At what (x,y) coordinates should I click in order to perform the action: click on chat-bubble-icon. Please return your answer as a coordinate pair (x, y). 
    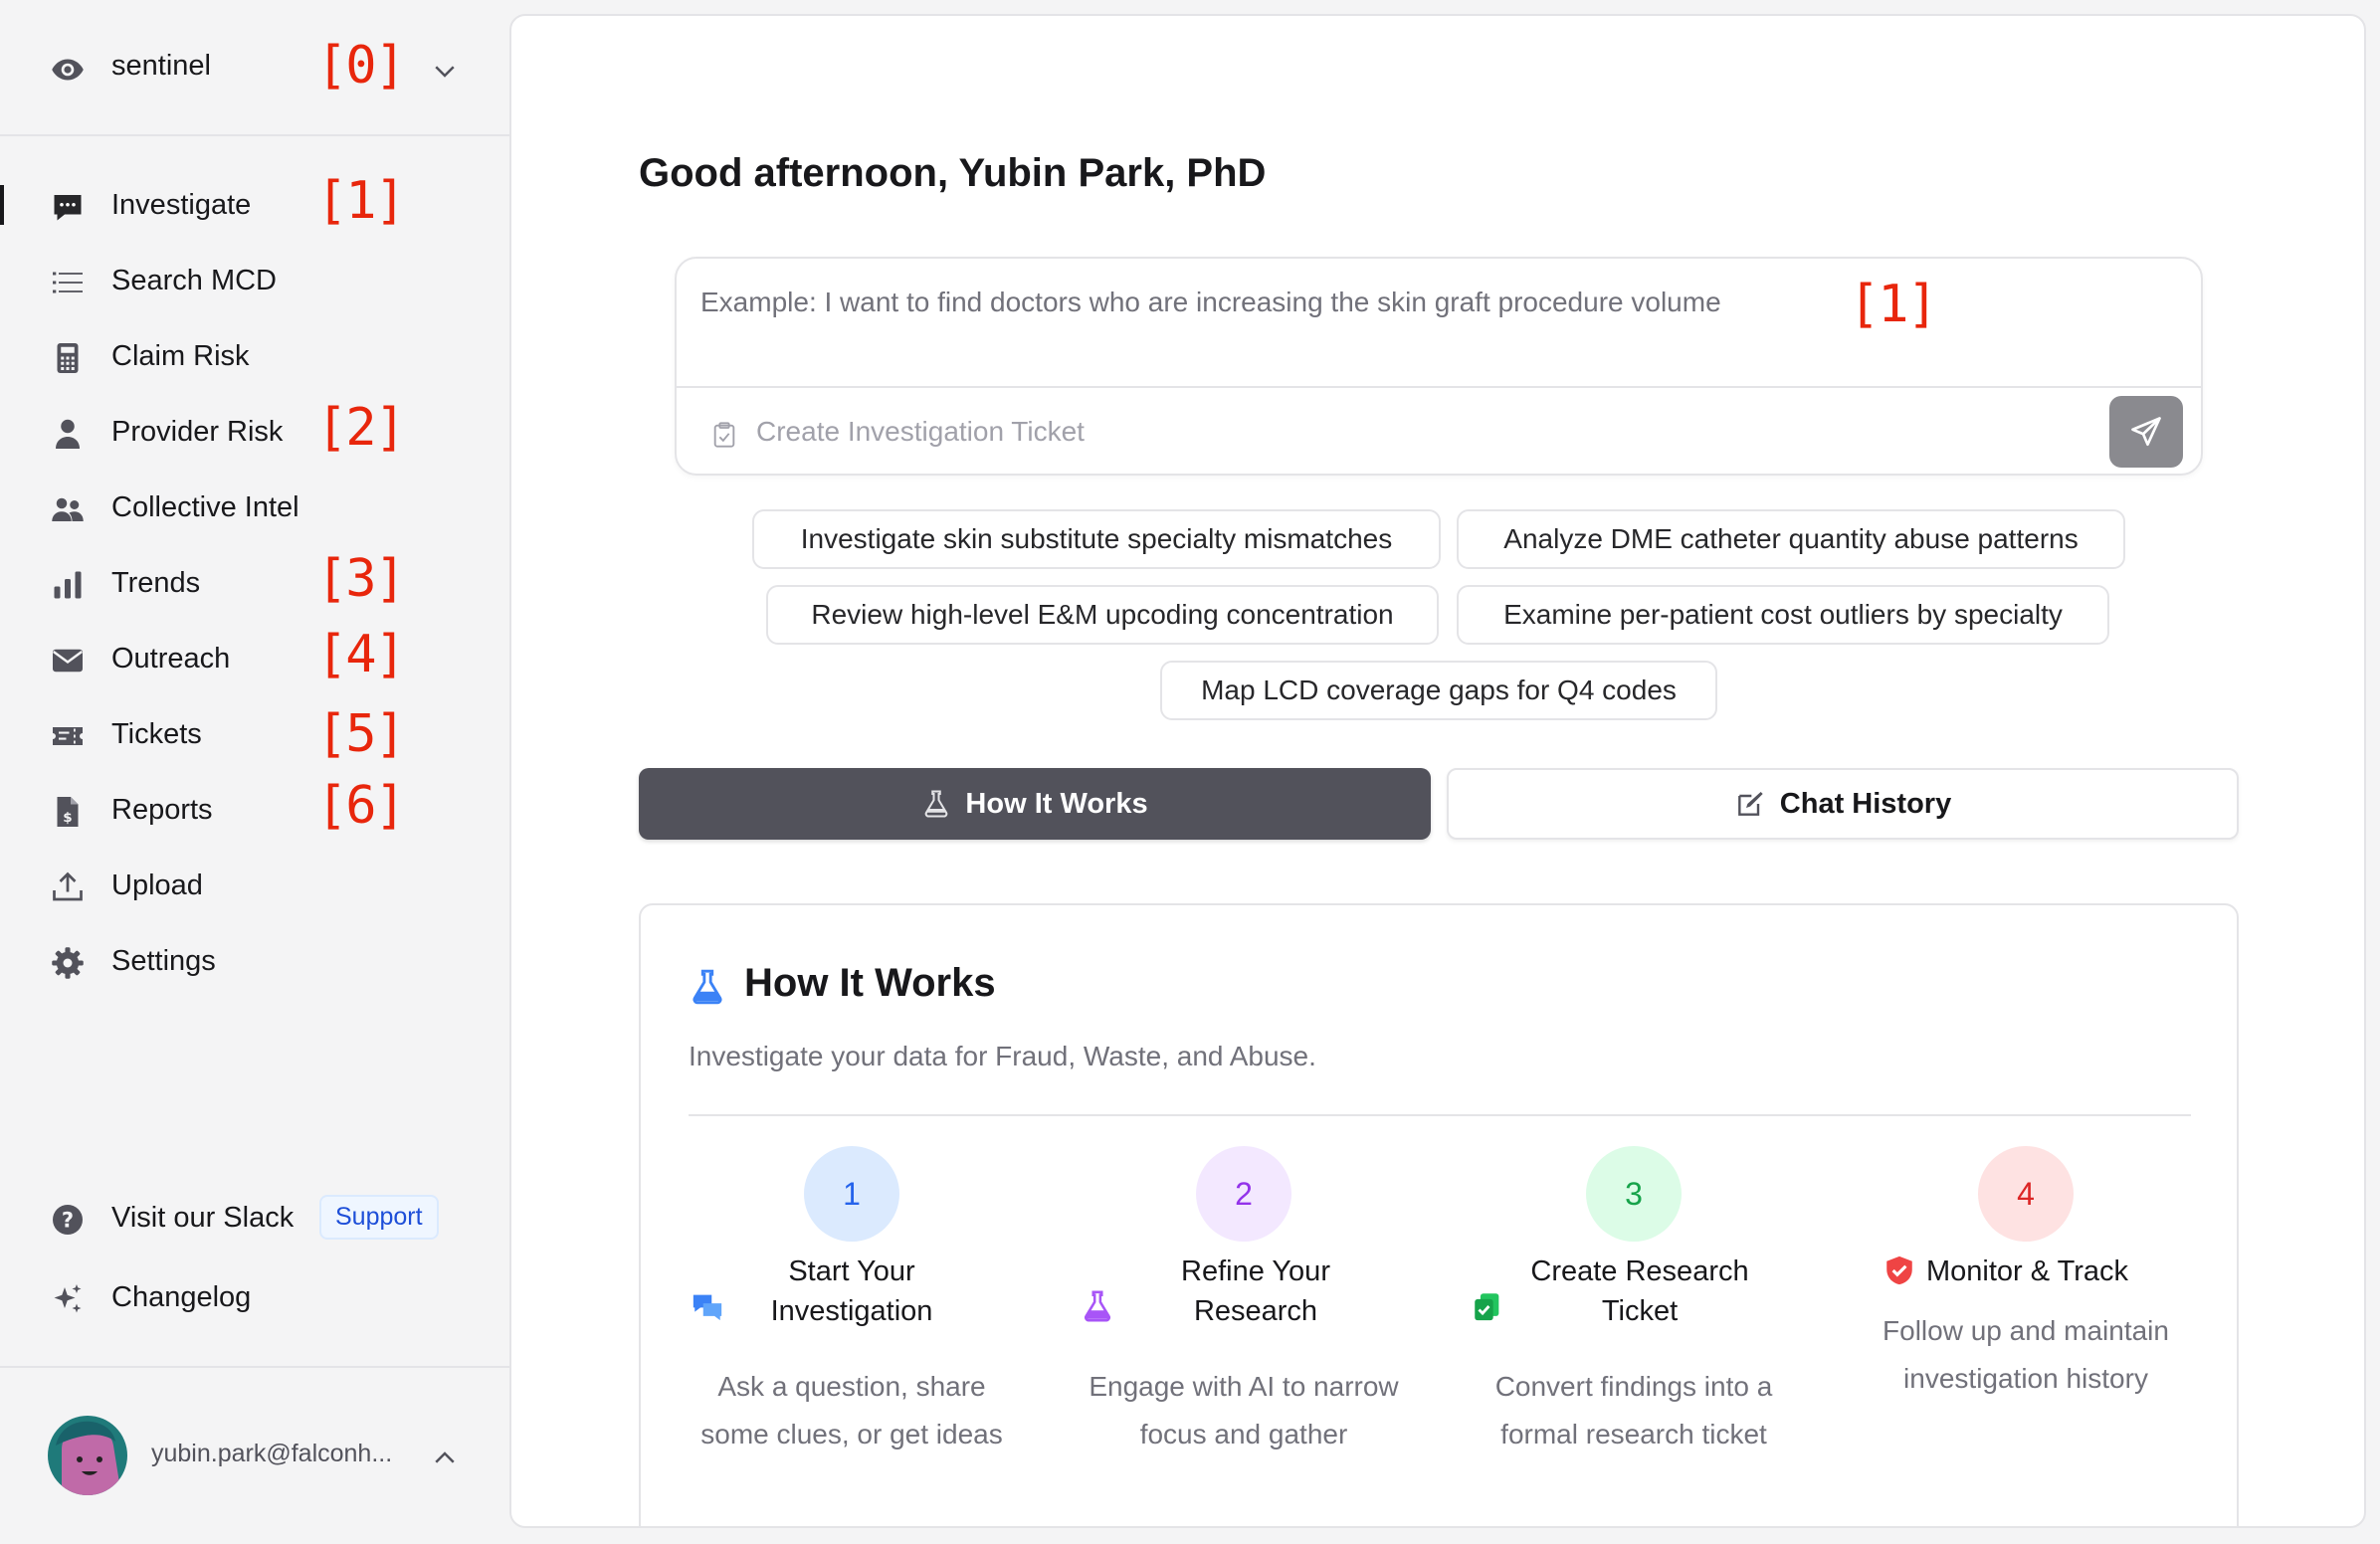
    Looking at the image, I should click on (68, 208).